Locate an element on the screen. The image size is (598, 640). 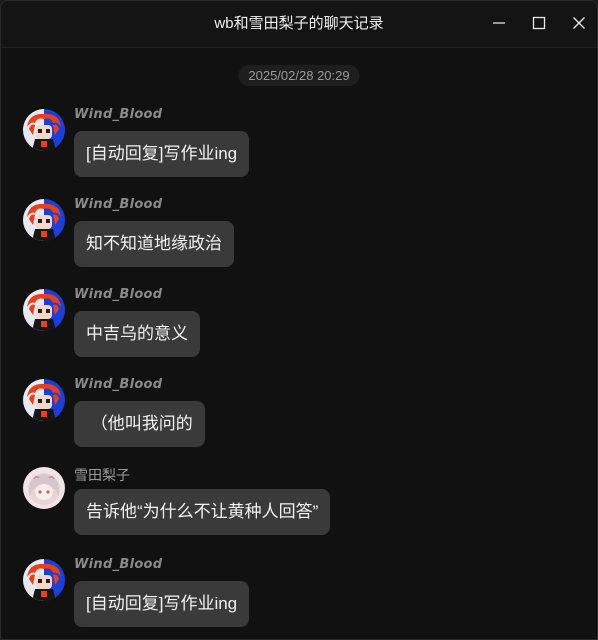
message-bubble: 告诉他“为什么不让黄种人回答” is located at coordinates (202, 512).